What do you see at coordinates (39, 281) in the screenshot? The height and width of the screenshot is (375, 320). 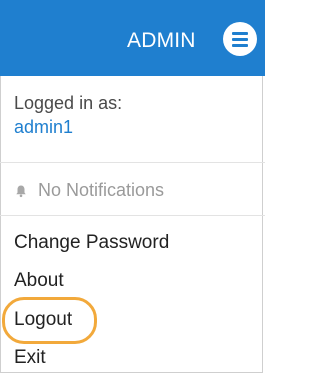 I see `about-link: About` at bounding box center [39, 281].